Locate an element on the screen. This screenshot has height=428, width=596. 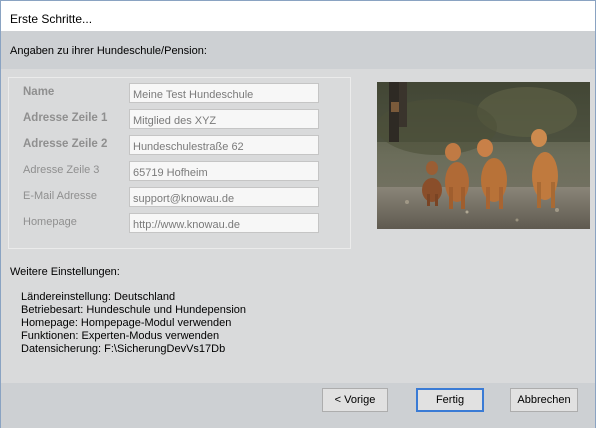
settings-item-country: Ländereinstellung: Deutschland is located at coordinates (98, 297).